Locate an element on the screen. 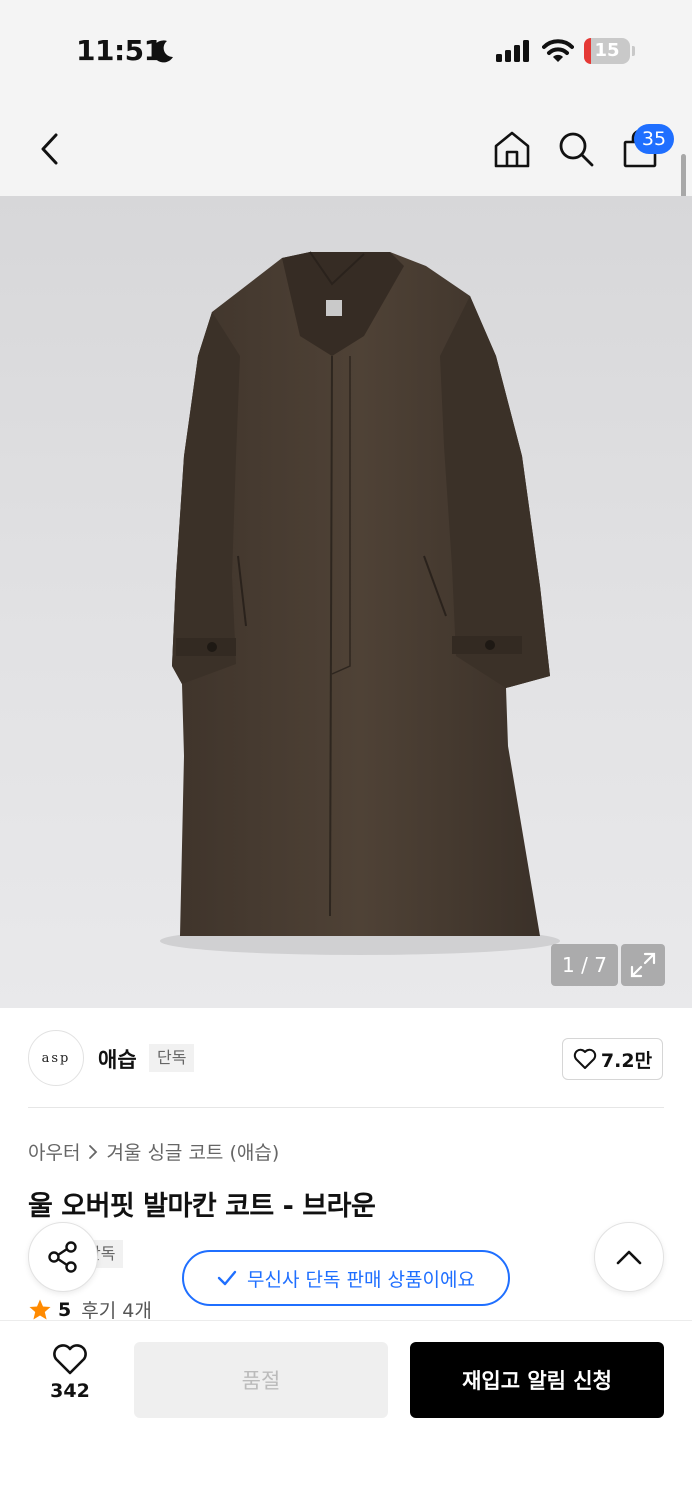 The width and height of the screenshot is (692, 1500). brand-like-button: 7.2만 is located at coordinates (612, 1059).